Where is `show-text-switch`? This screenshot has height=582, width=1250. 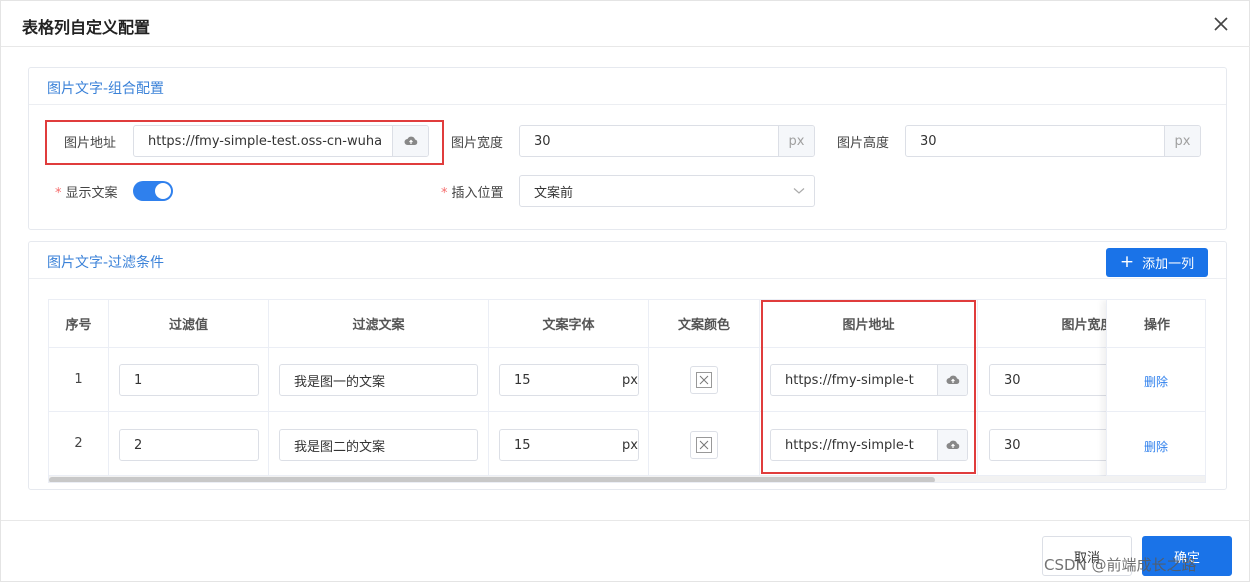
show-text-switch is located at coordinates (153, 191).